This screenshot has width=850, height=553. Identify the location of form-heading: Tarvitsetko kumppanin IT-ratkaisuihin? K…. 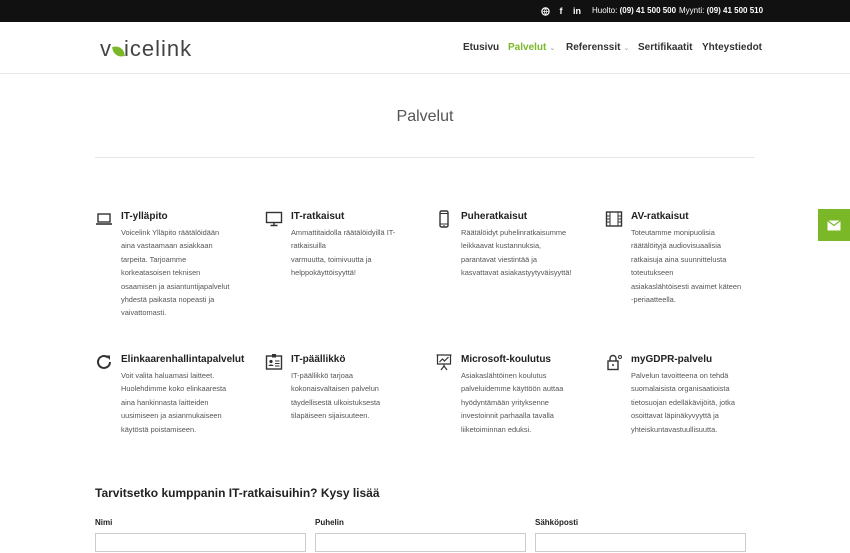
(237, 493).